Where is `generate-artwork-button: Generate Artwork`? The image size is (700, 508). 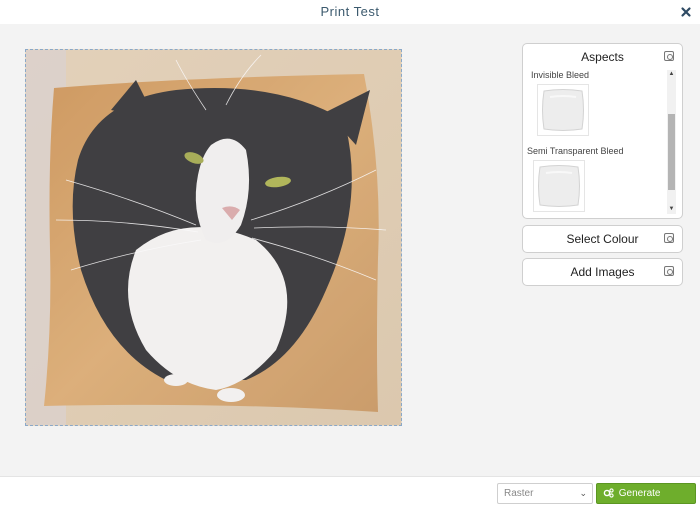
generate-artwork-button: Generate Artwork is located at coordinates (646, 495).